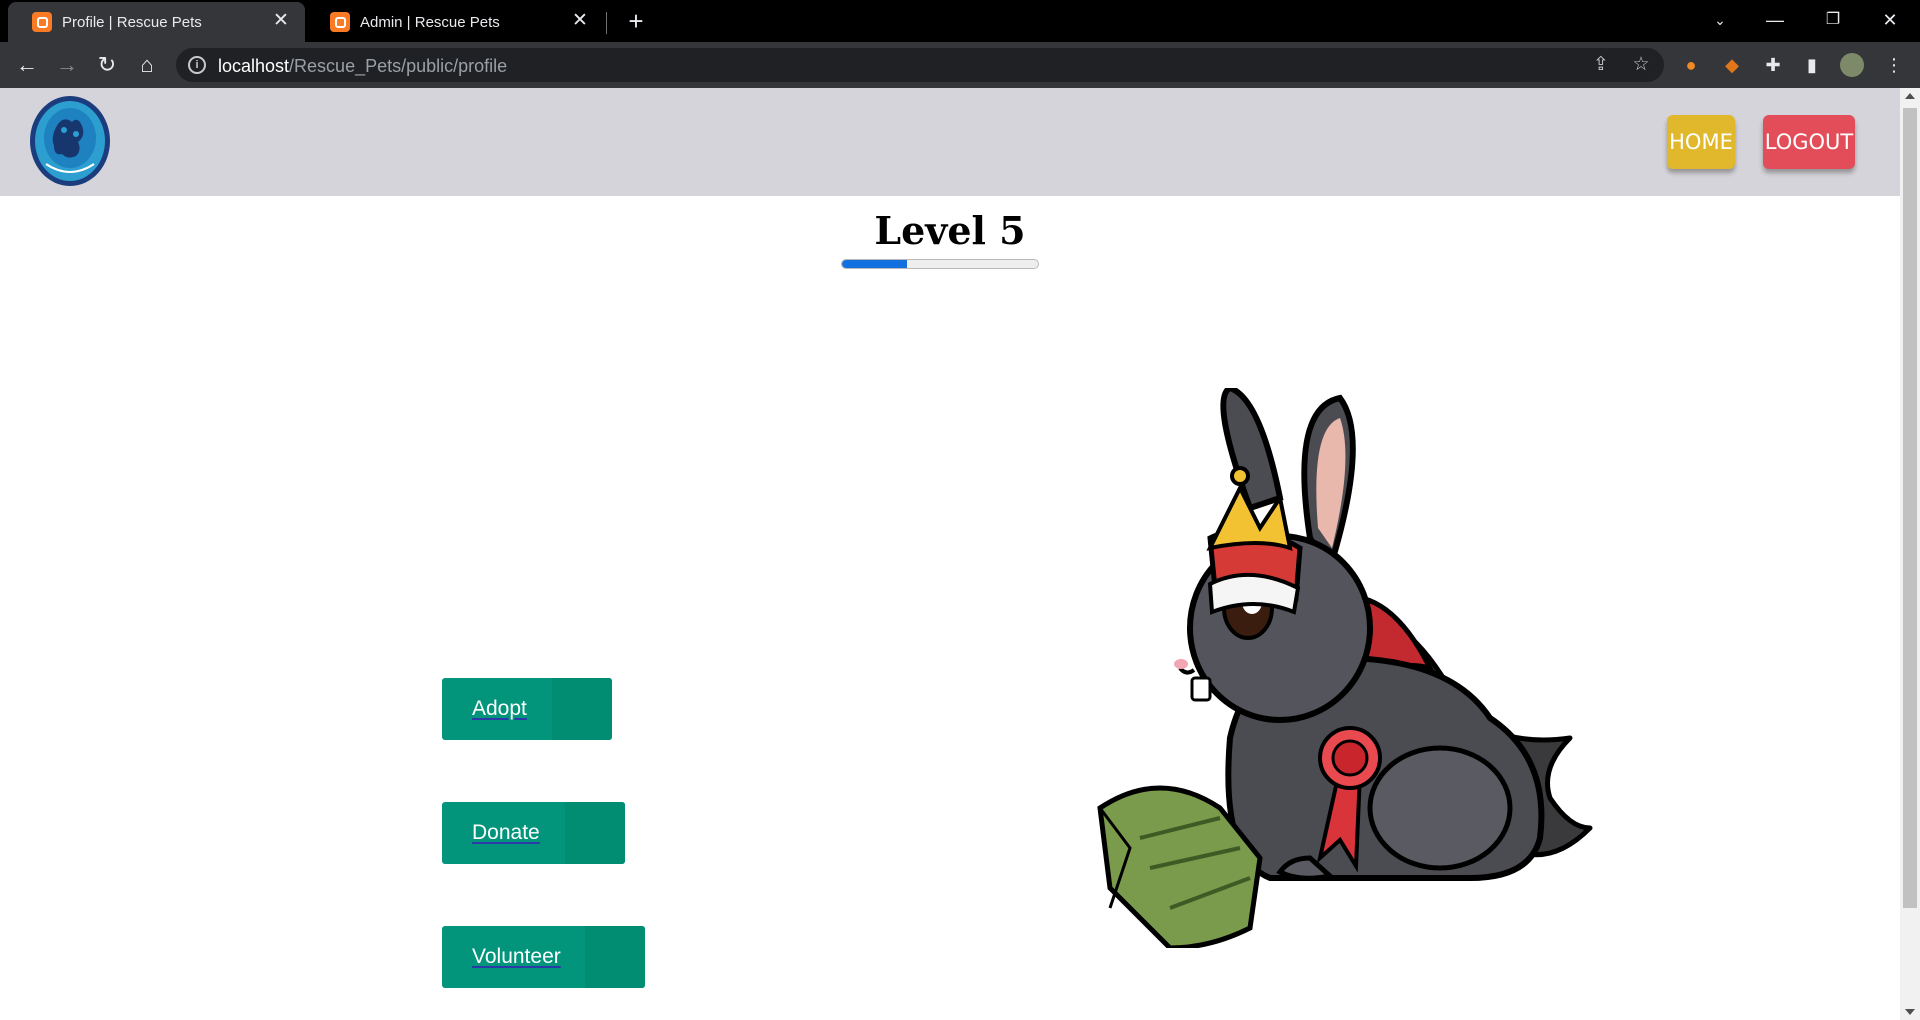  Describe the element at coordinates (147, 65) in the screenshot. I see `home-icon: ⌂` at that location.